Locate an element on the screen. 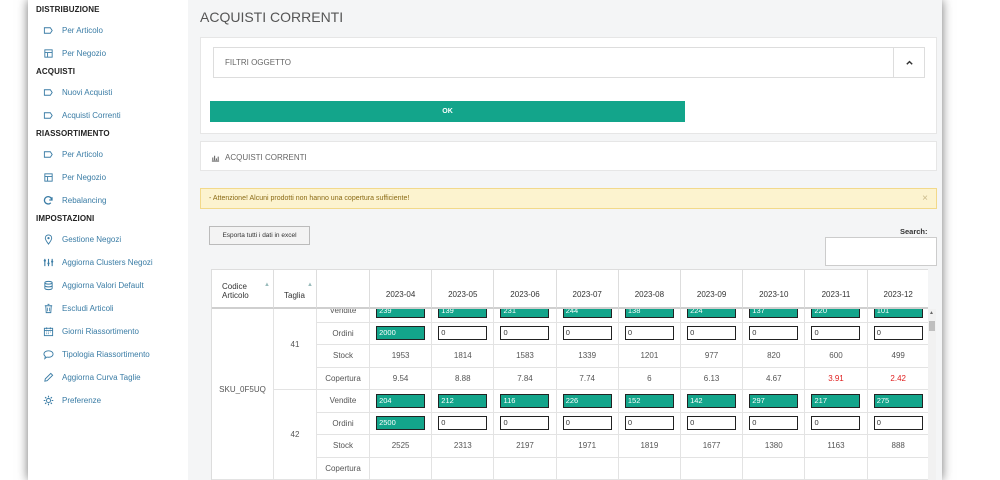 This screenshot has width=1000, height=480. sales-value: 142 is located at coordinates (712, 400).